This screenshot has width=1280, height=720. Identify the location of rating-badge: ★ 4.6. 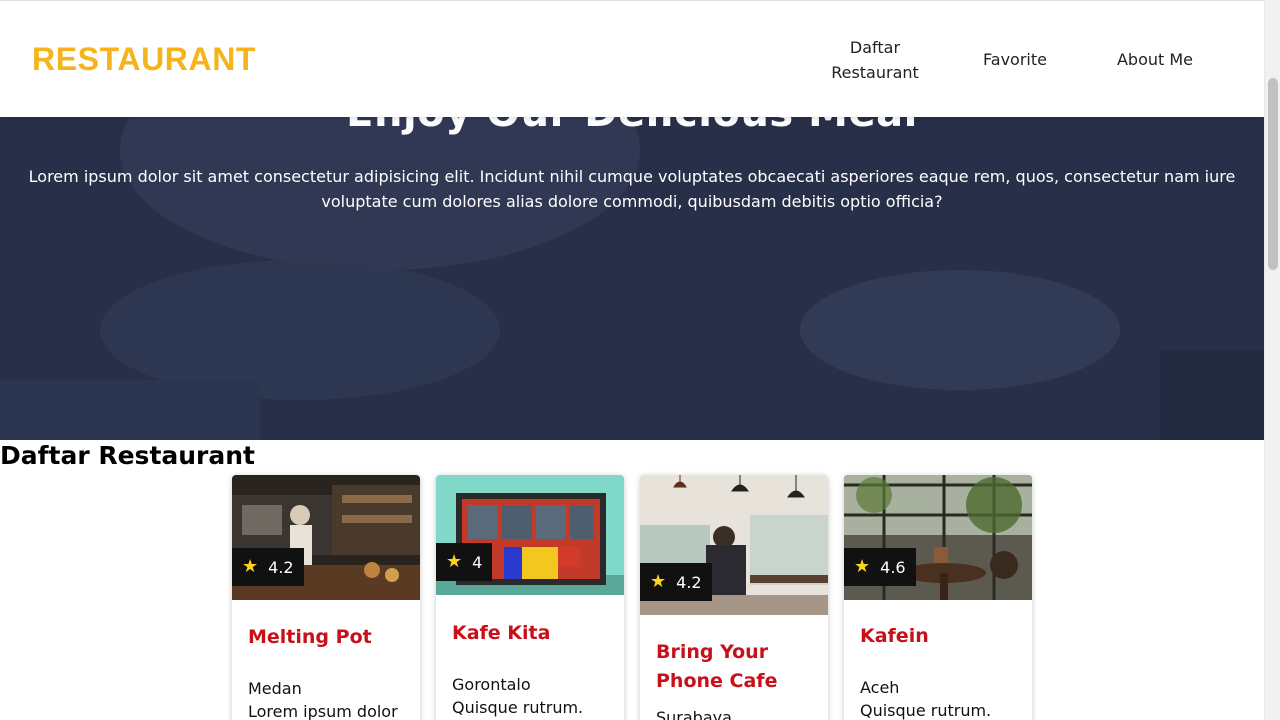
(880, 567).